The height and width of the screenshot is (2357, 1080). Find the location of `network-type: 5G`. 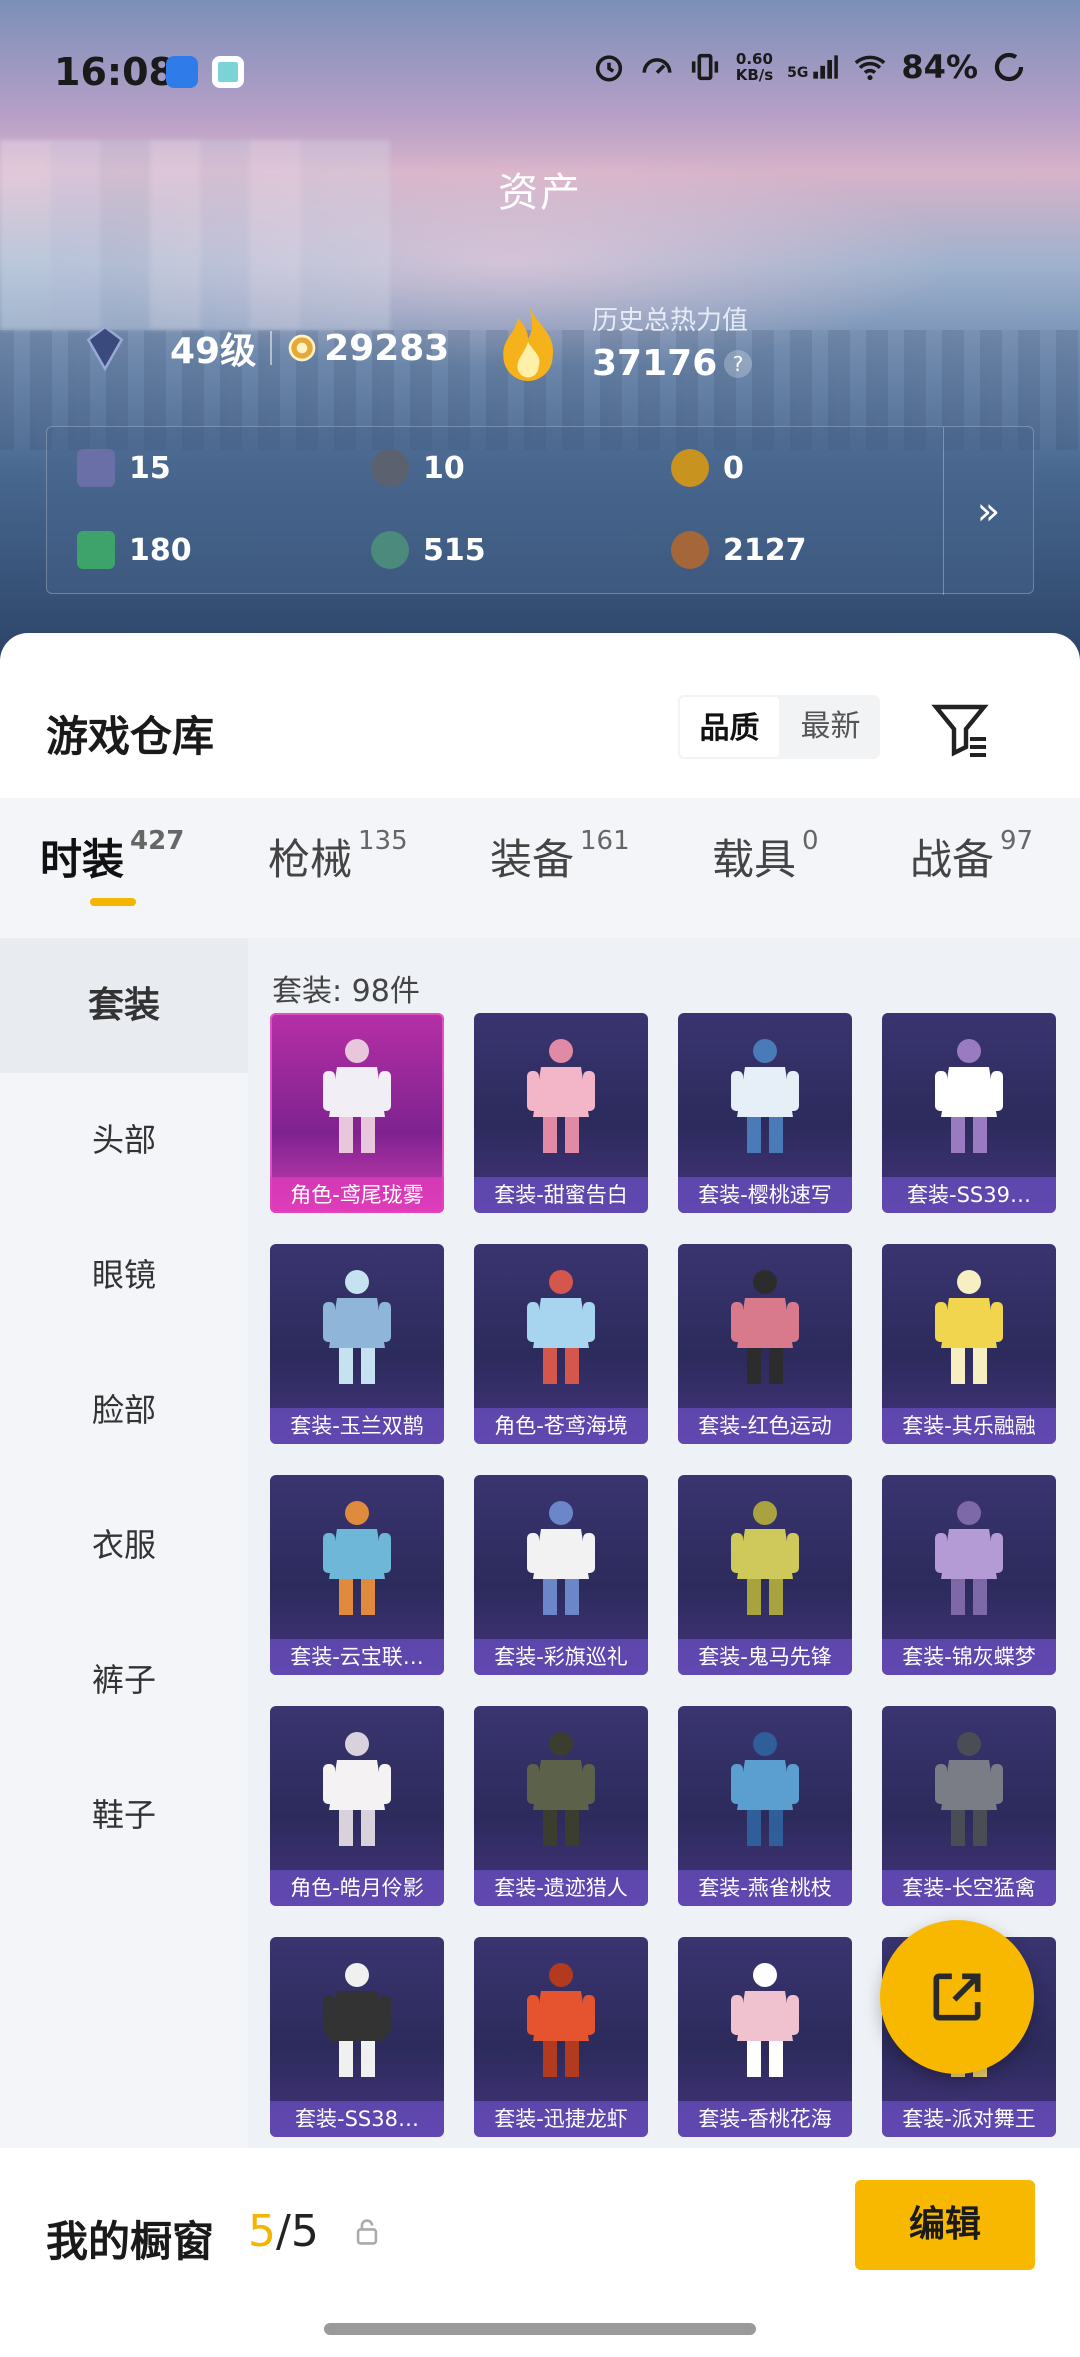

network-type: 5G is located at coordinates (813, 67).